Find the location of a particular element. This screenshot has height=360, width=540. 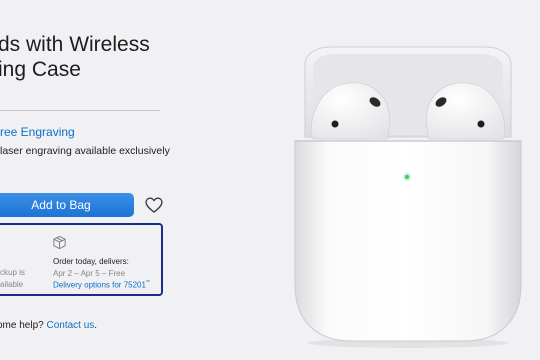

delivery-options-text: Delivery options for 75201 is located at coordinates (99, 285).